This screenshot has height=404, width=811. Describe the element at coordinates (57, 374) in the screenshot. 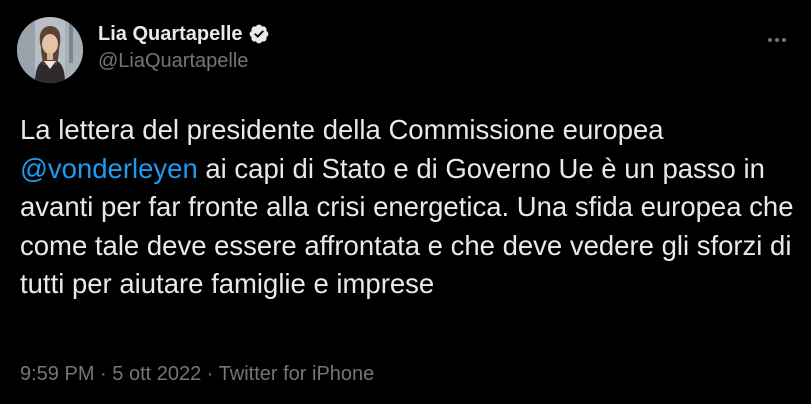

I see `tweet-time: 9:59 PM` at that location.